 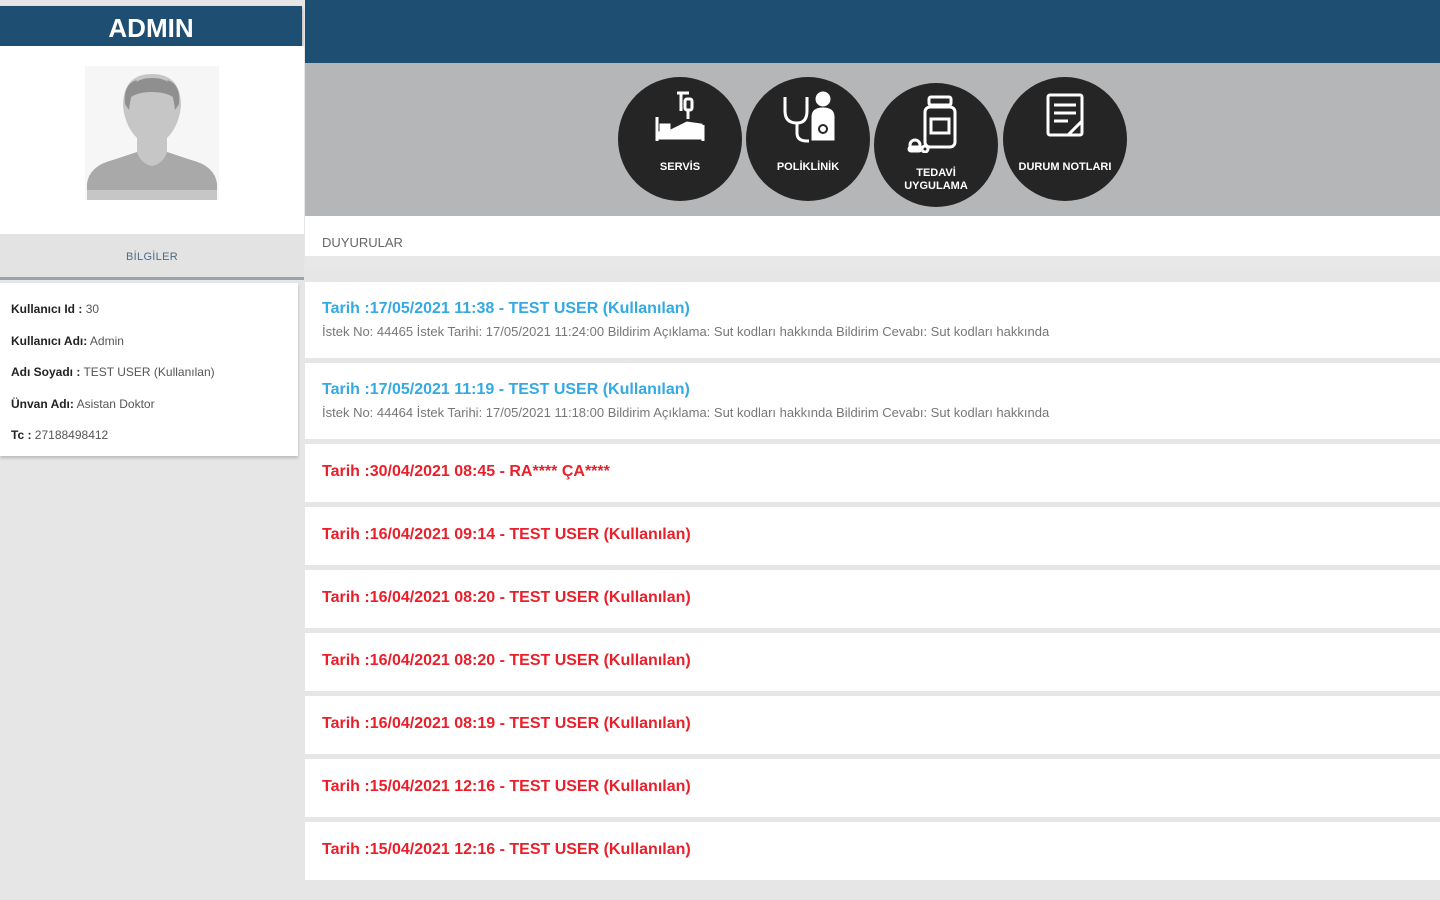 I want to click on info-value: 27188498412, so click(x=71, y=435).